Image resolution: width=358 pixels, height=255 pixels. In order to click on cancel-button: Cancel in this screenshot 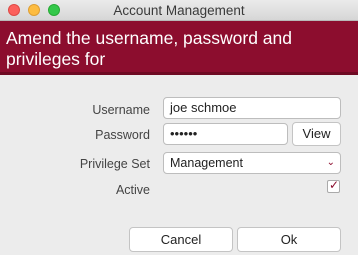, I will do `click(181, 239)`.